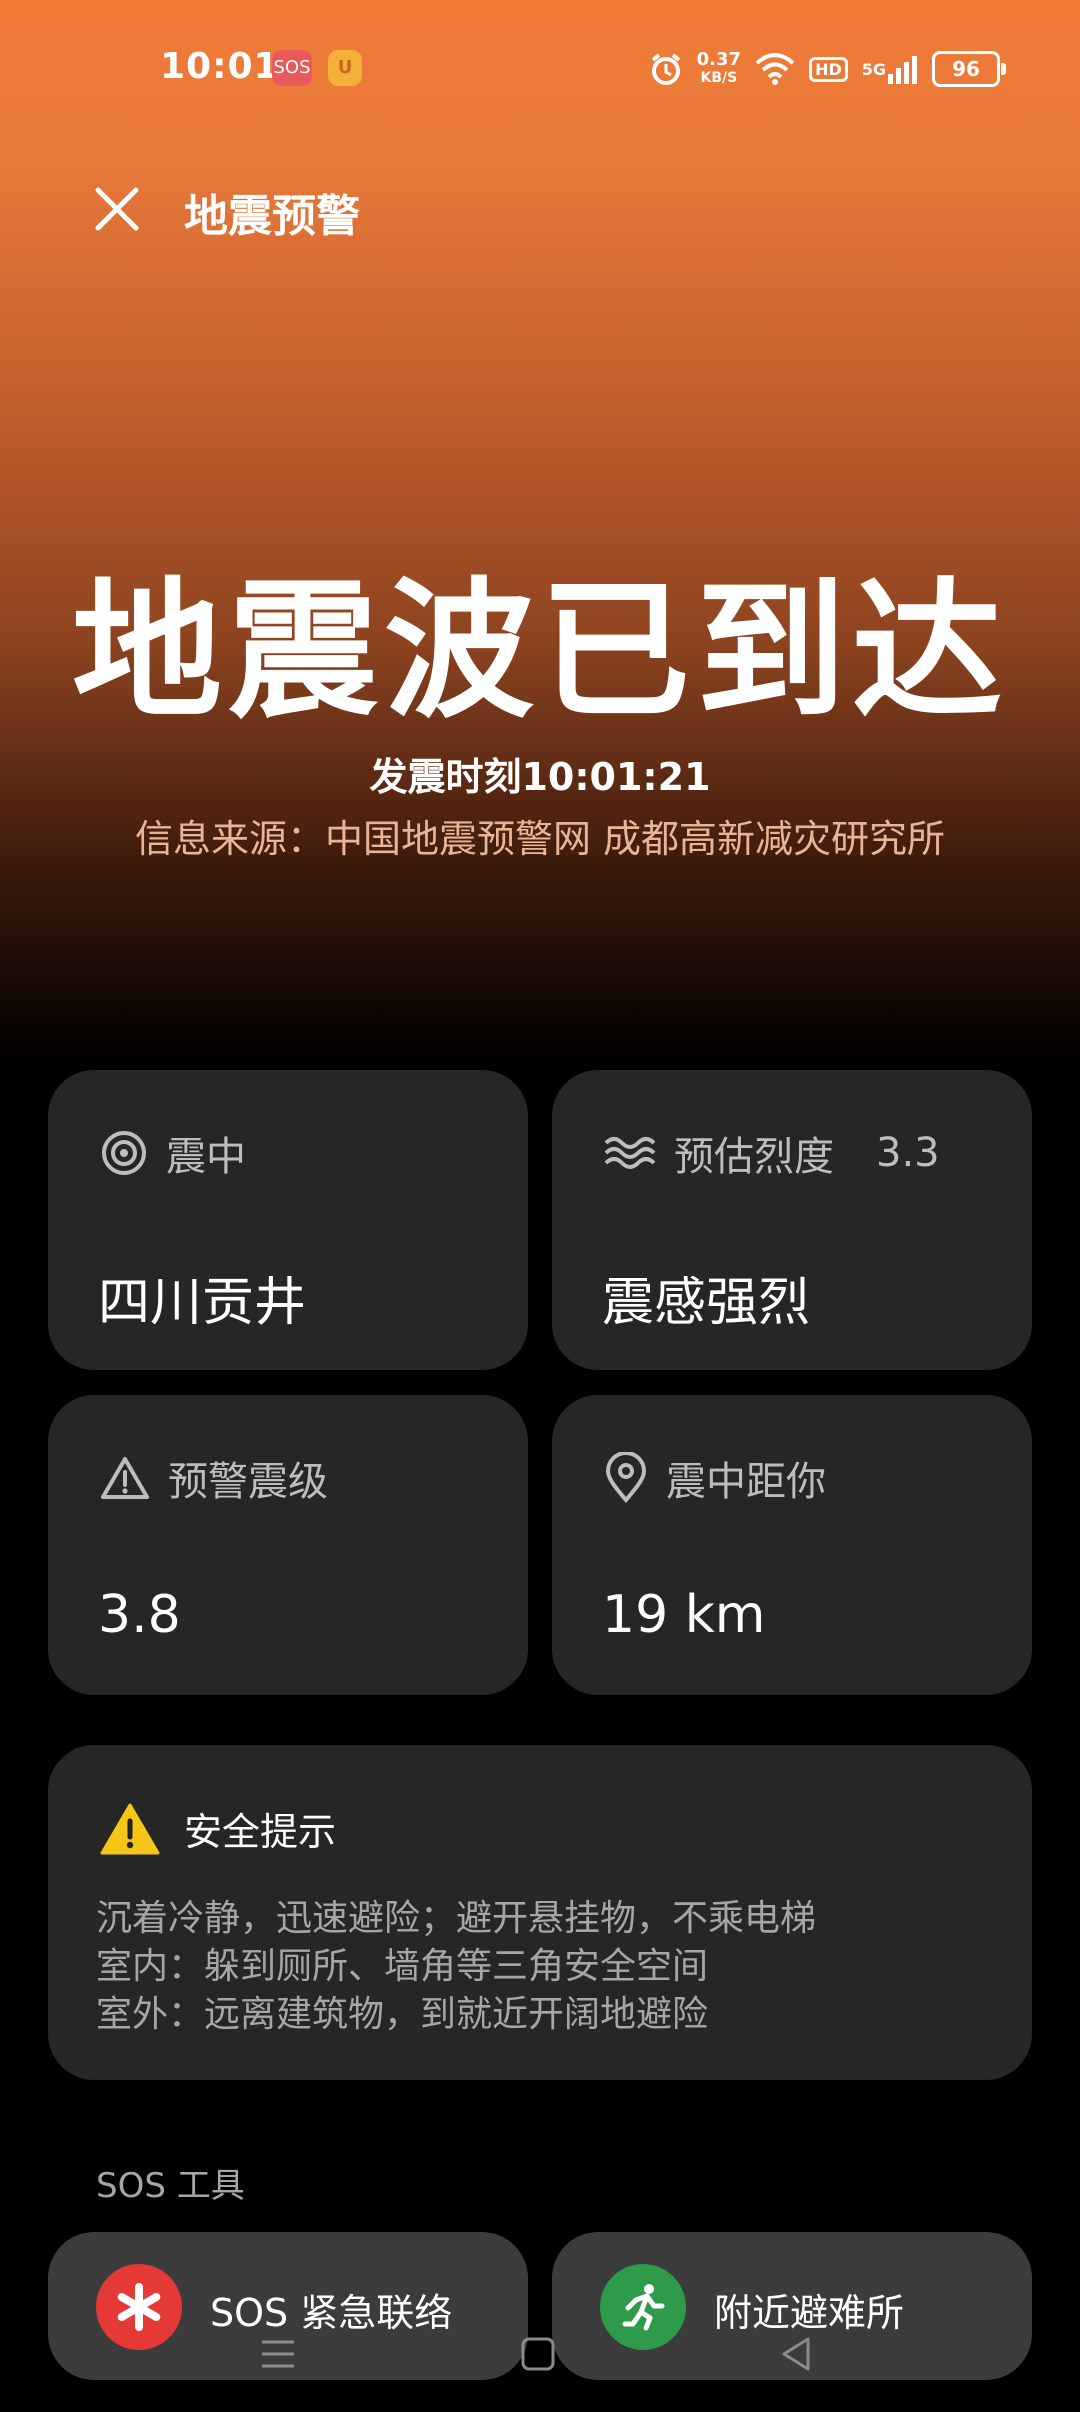 Image resolution: width=1080 pixels, height=2412 pixels. Describe the element at coordinates (288, 1220) in the screenshot. I see `epicenter-card: 震中 四川贡井` at that location.